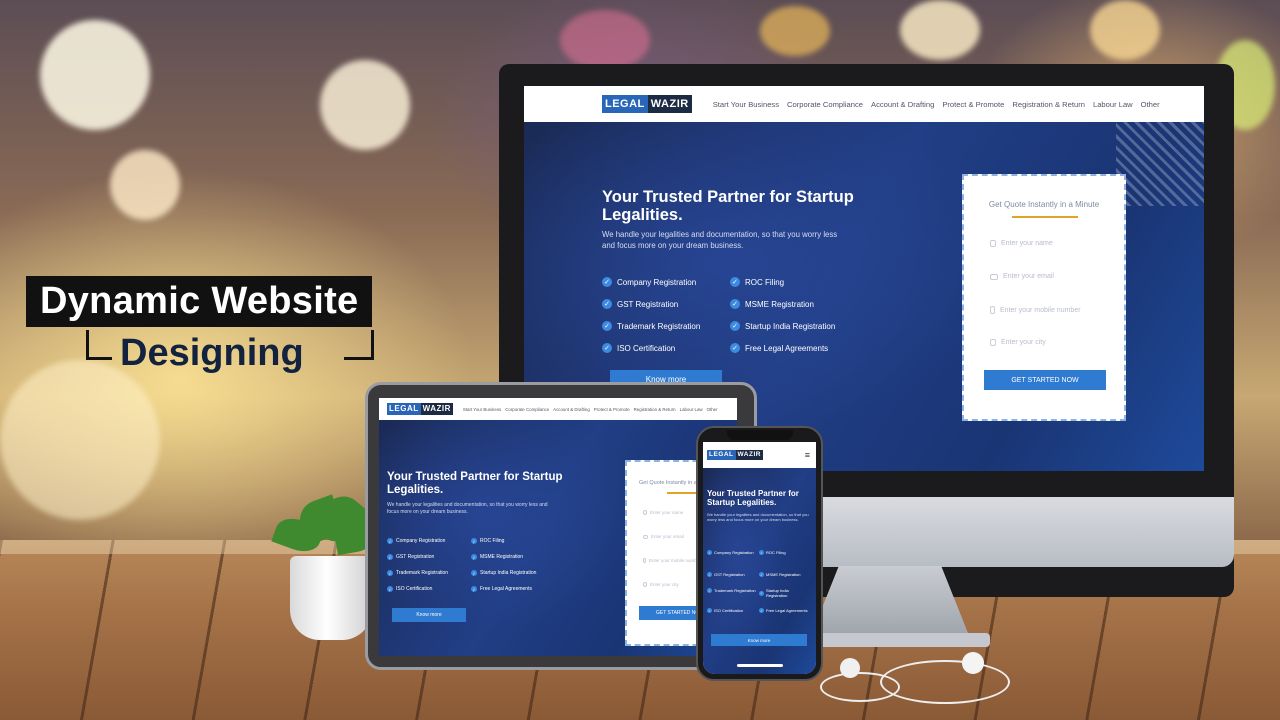 The height and width of the screenshot is (720, 1280). What do you see at coordinates (199, 301) in the screenshot?
I see `headline-title: Dynamic Website` at bounding box center [199, 301].